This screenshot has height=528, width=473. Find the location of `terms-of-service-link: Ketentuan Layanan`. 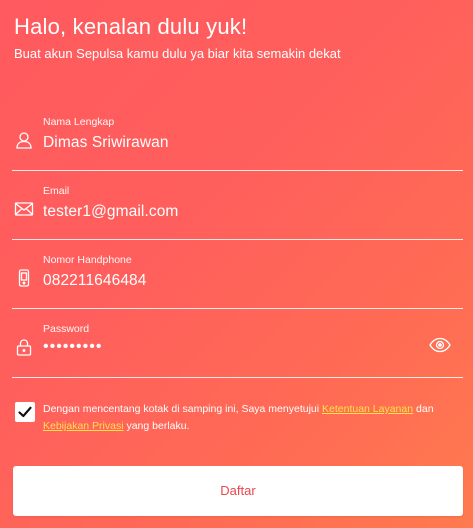

terms-of-service-link: Ketentuan Layanan is located at coordinates (367, 409).